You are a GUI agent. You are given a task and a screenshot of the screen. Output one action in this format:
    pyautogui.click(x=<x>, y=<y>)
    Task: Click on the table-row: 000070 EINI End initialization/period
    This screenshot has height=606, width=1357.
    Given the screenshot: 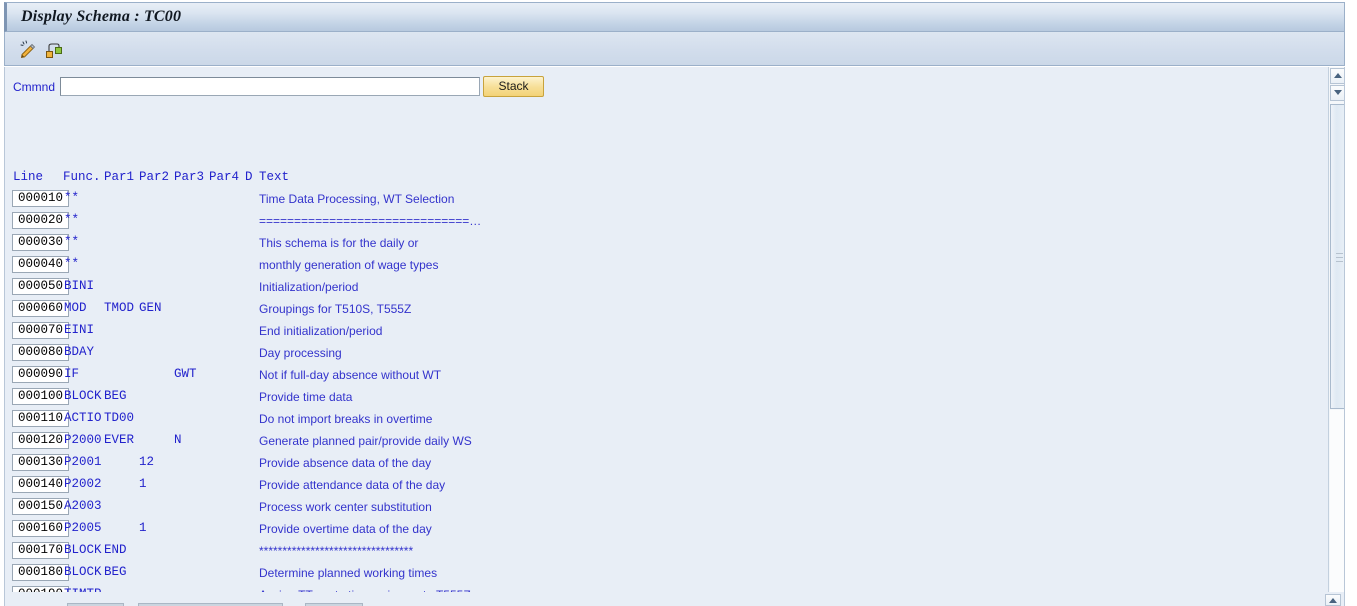 What is the action you would take?
    pyautogui.click(x=665, y=332)
    